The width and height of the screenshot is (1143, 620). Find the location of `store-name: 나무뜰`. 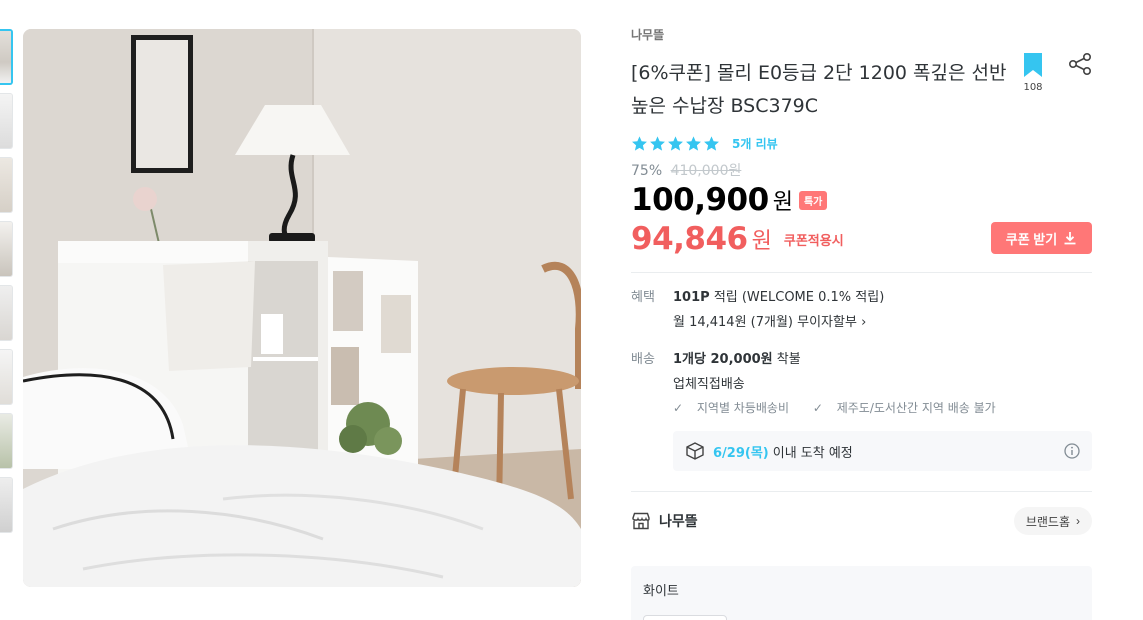

store-name: 나무뜰 is located at coordinates (678, 521).